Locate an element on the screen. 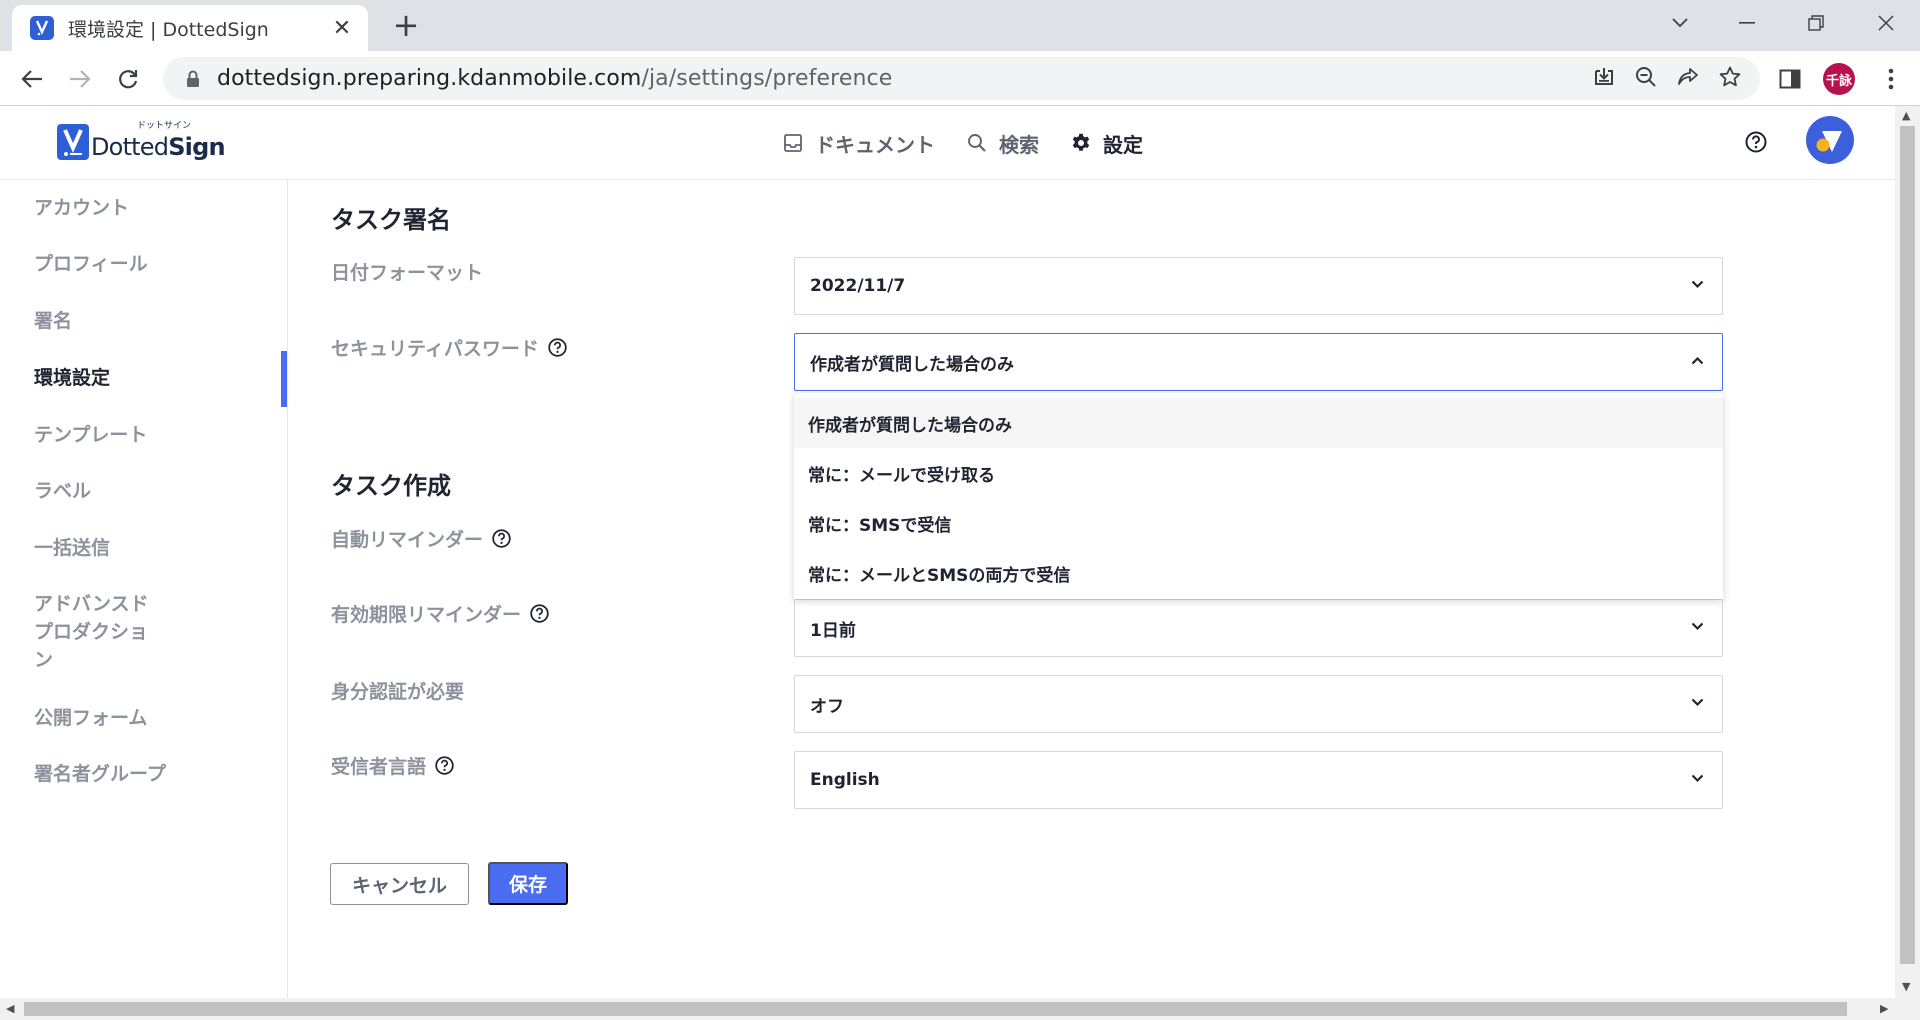 This screenshot has width=1920, height=1020. id-required-label: 身分認証が必要 is located at coordinates (398, 692).